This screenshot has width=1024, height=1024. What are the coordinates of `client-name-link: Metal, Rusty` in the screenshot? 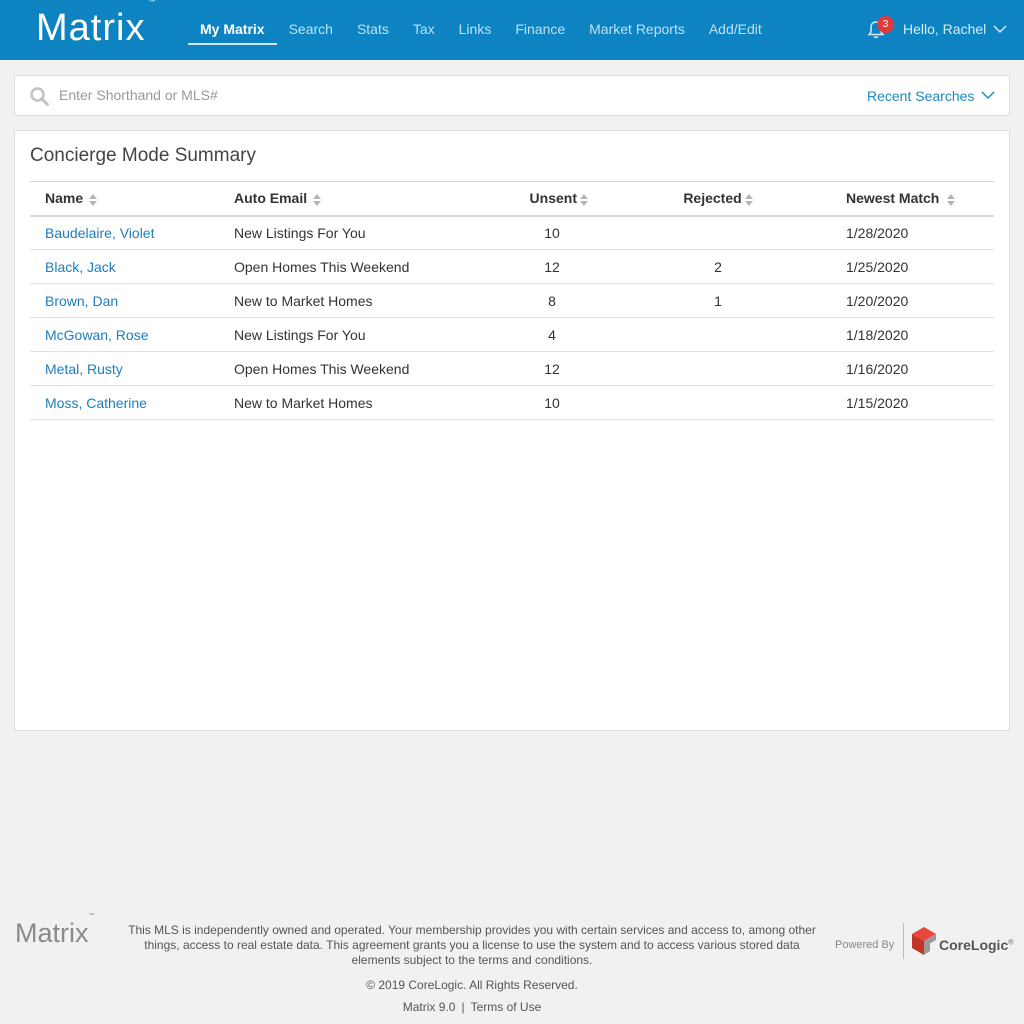 It's located at (132, 369).